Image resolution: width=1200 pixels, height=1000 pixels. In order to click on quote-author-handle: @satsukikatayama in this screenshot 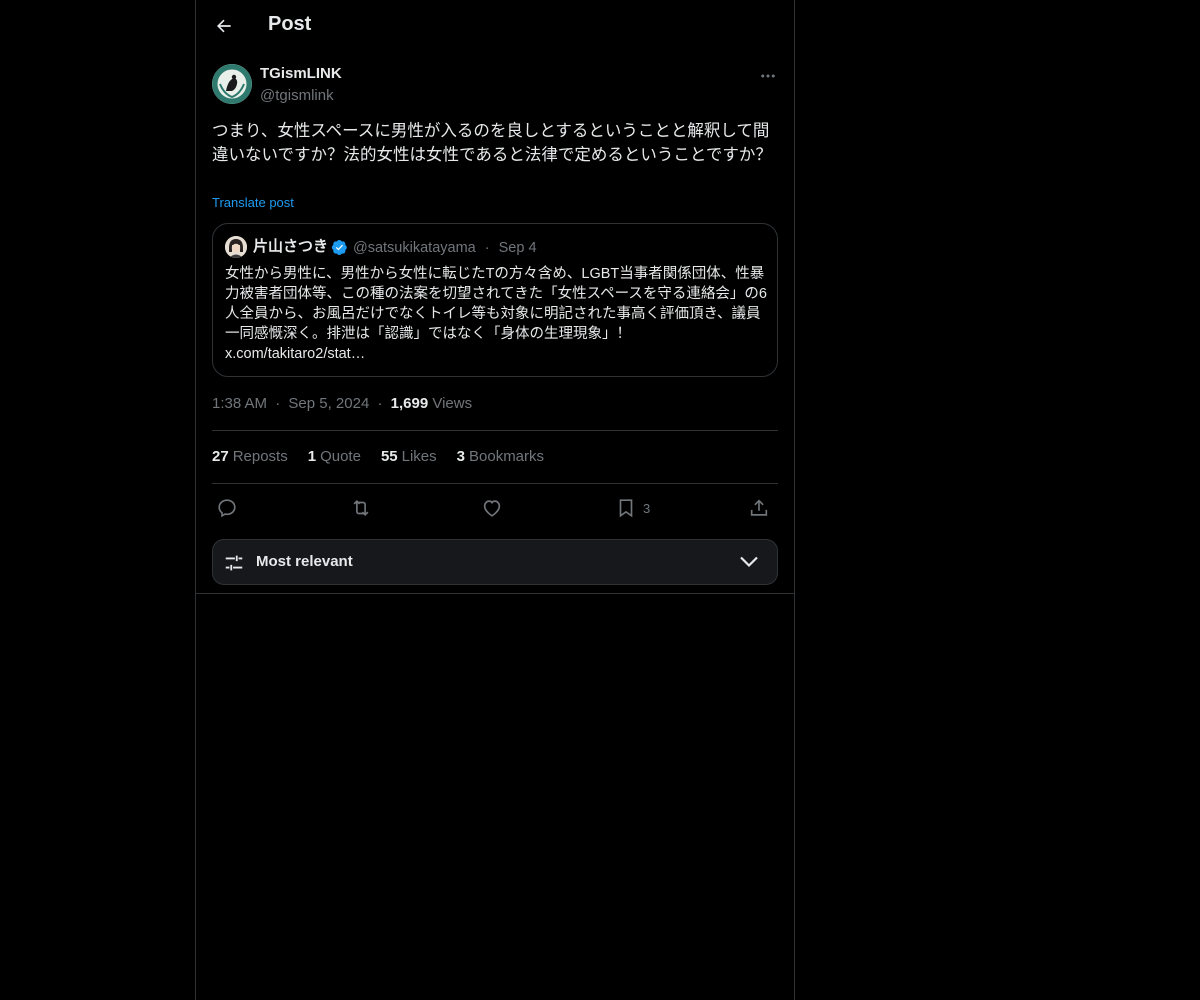, I will do `click(414, 248)`.